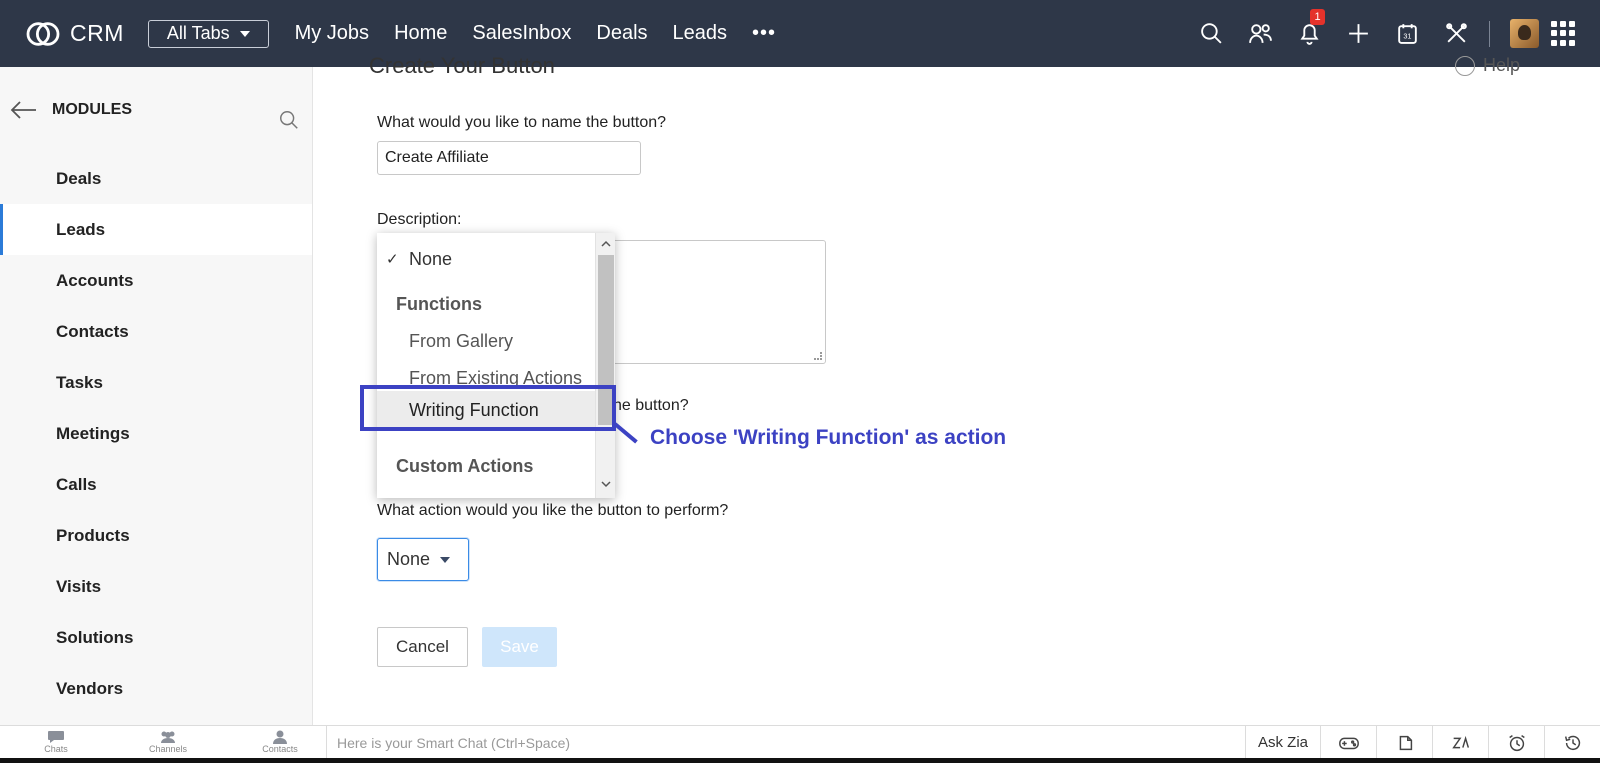 The height and width of the screenshot is (763, 1600). What do you see at coordinates (332, 33) in the screenshot?
I see `nav-my-jobs: My Jobs` at bounding box center [332, 33].